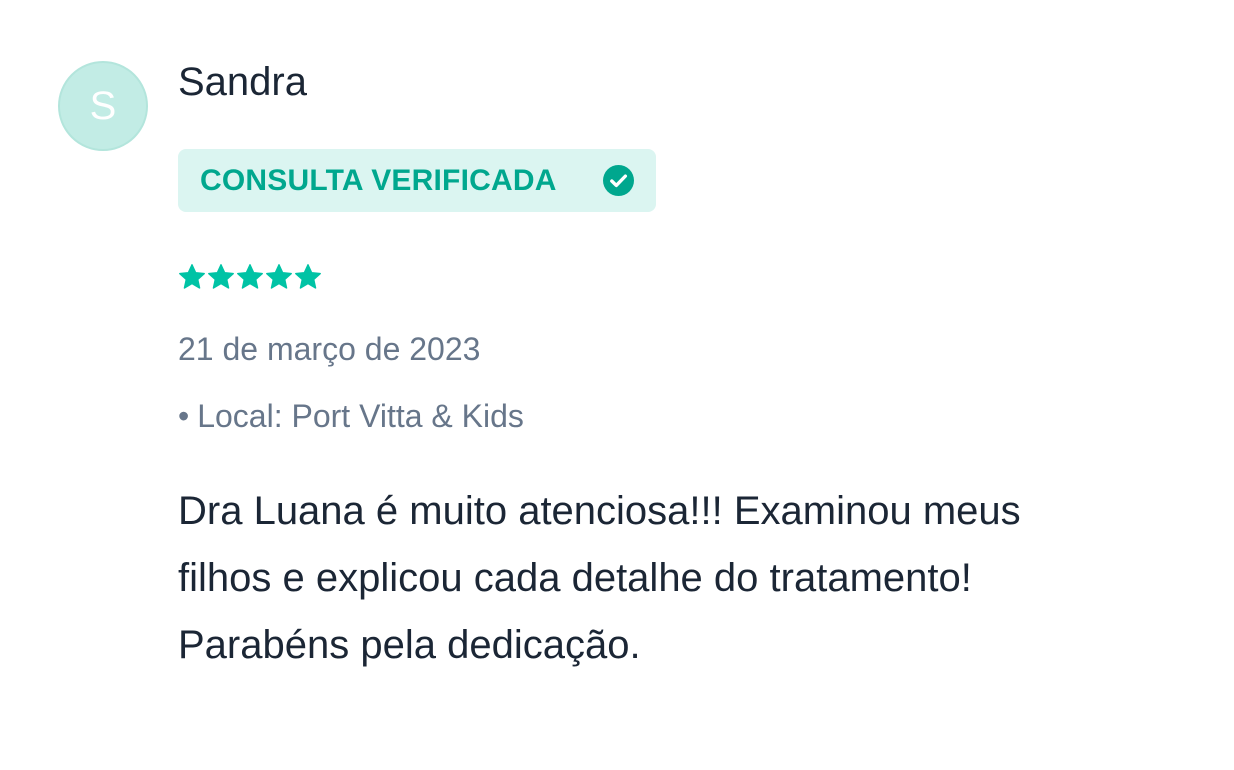 This screenshot has width=1234, height=770. I want to click on review-date: 21 de março de 2023, so click(329, 349).